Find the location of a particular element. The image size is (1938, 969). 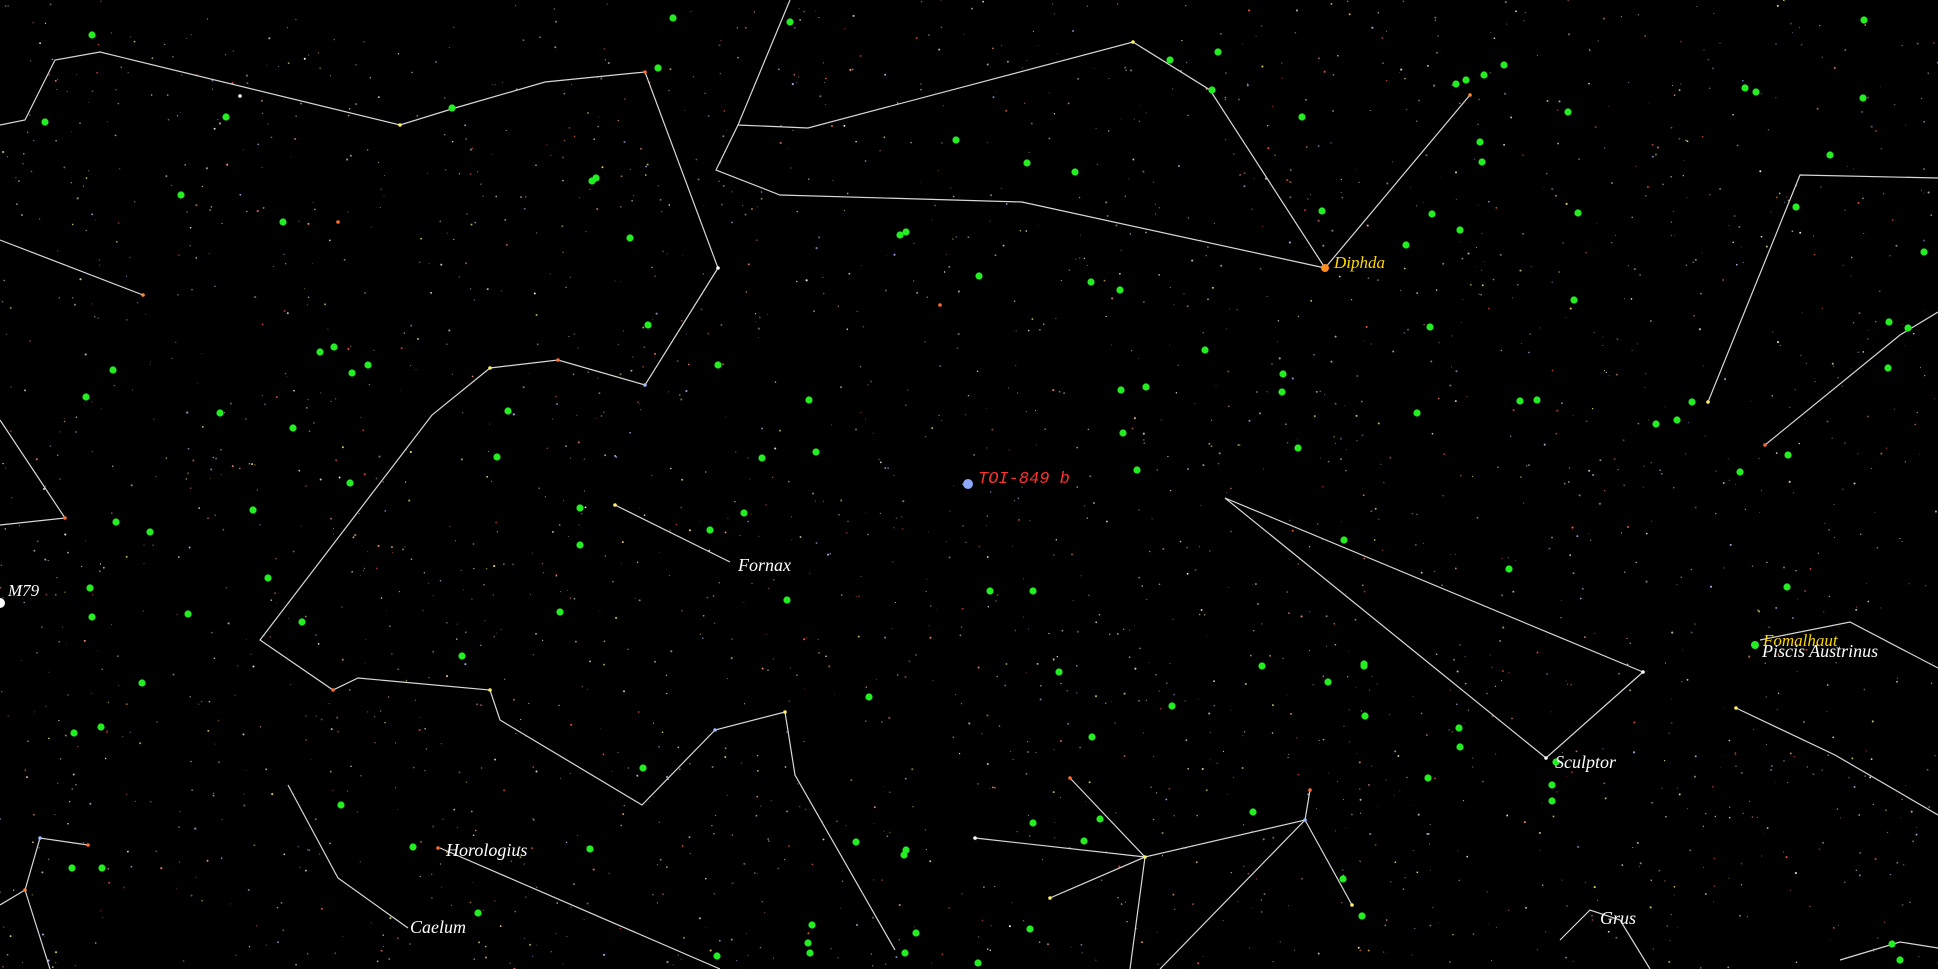

target-label: TOI-849 b is located at coordinates (1024, 479).